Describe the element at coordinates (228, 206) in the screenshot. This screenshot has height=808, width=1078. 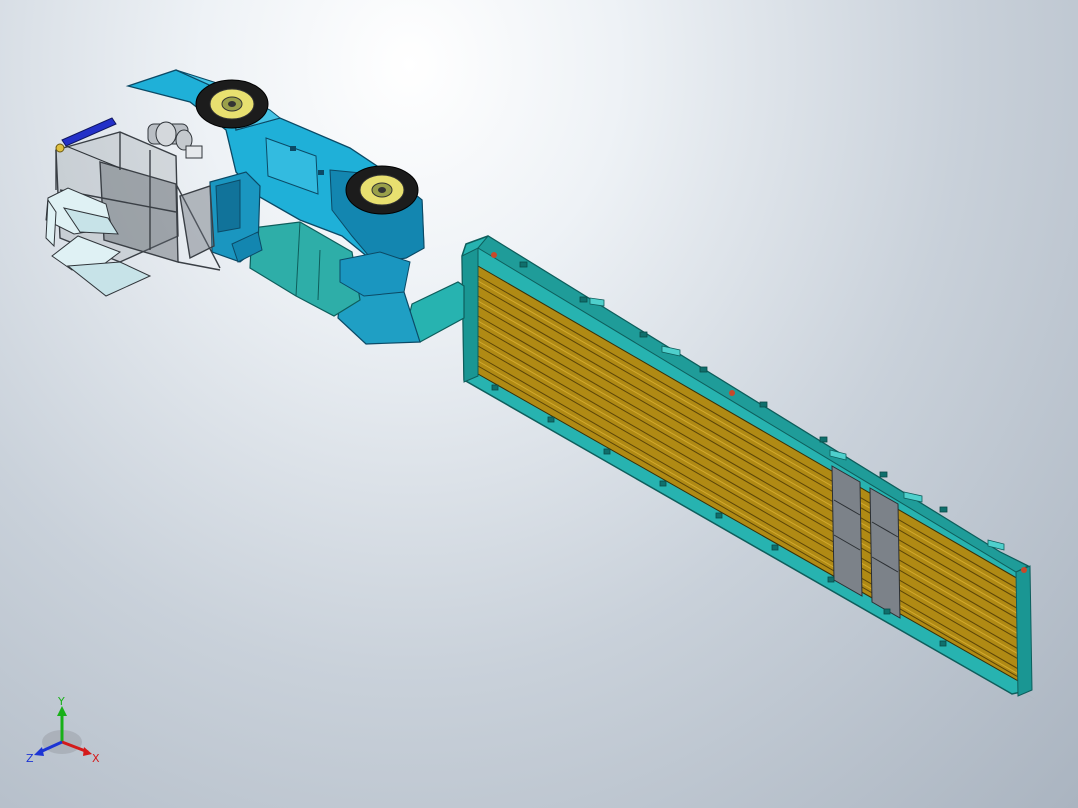
I see `truck-cab-front` at that location.